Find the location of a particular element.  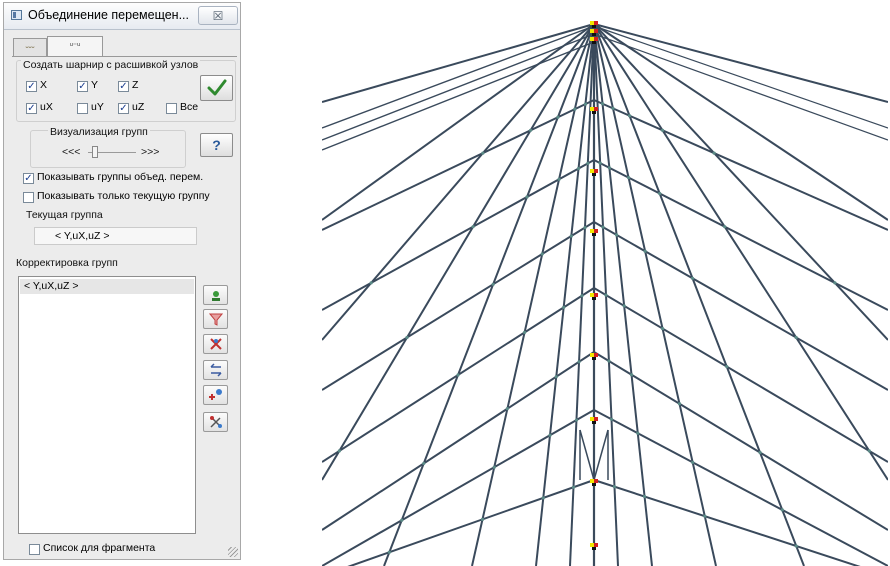

checkbox-all is located at coordinates (171, 108).